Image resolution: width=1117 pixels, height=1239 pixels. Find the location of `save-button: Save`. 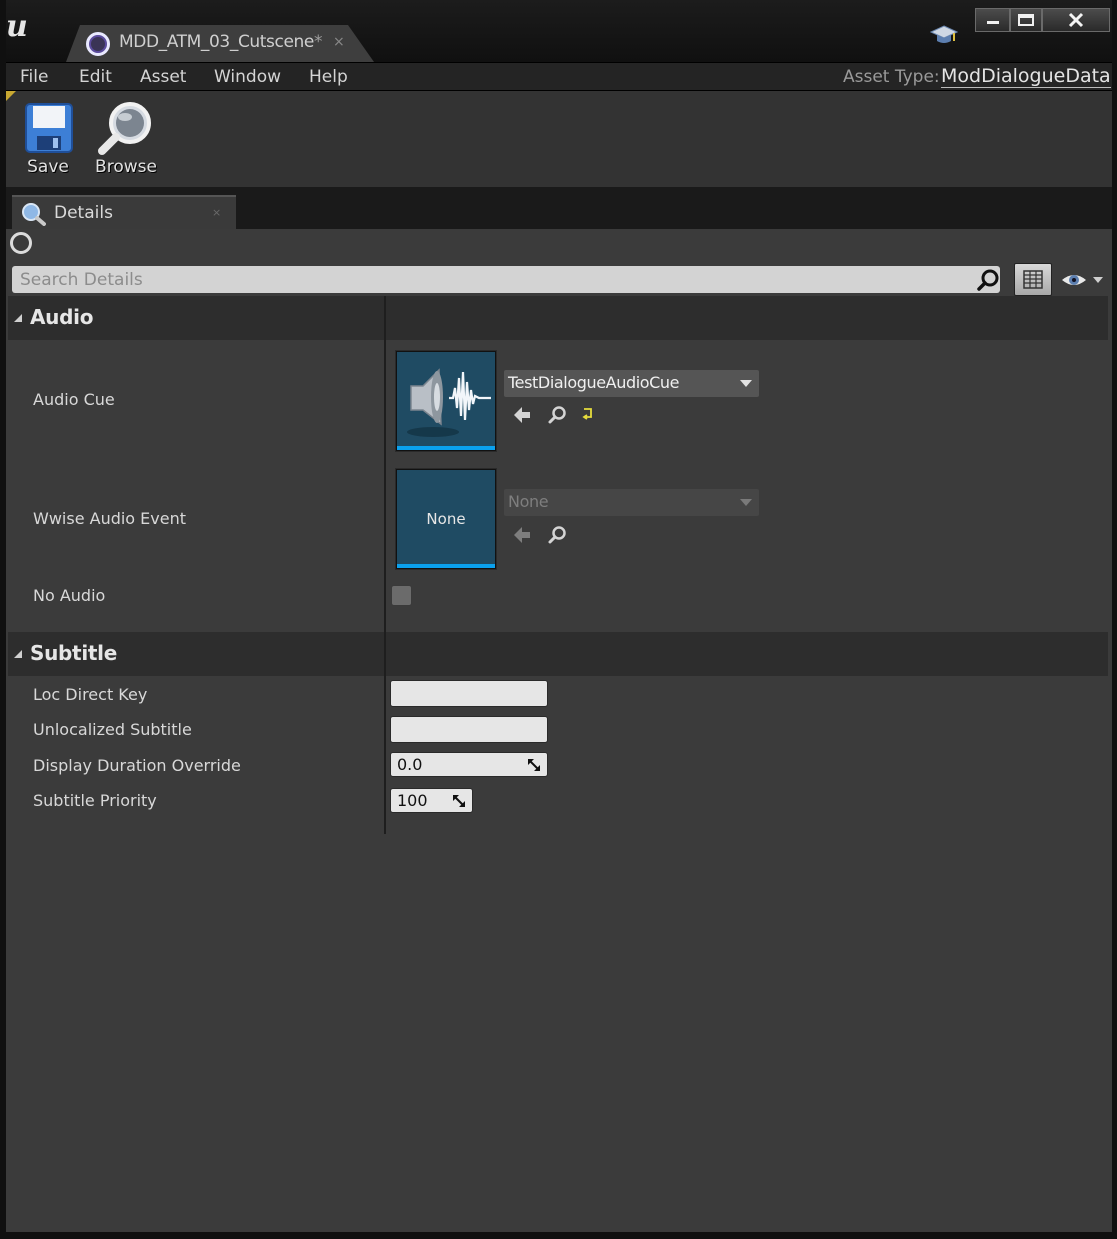

save-button: Save is located at coordinates (48, 142).